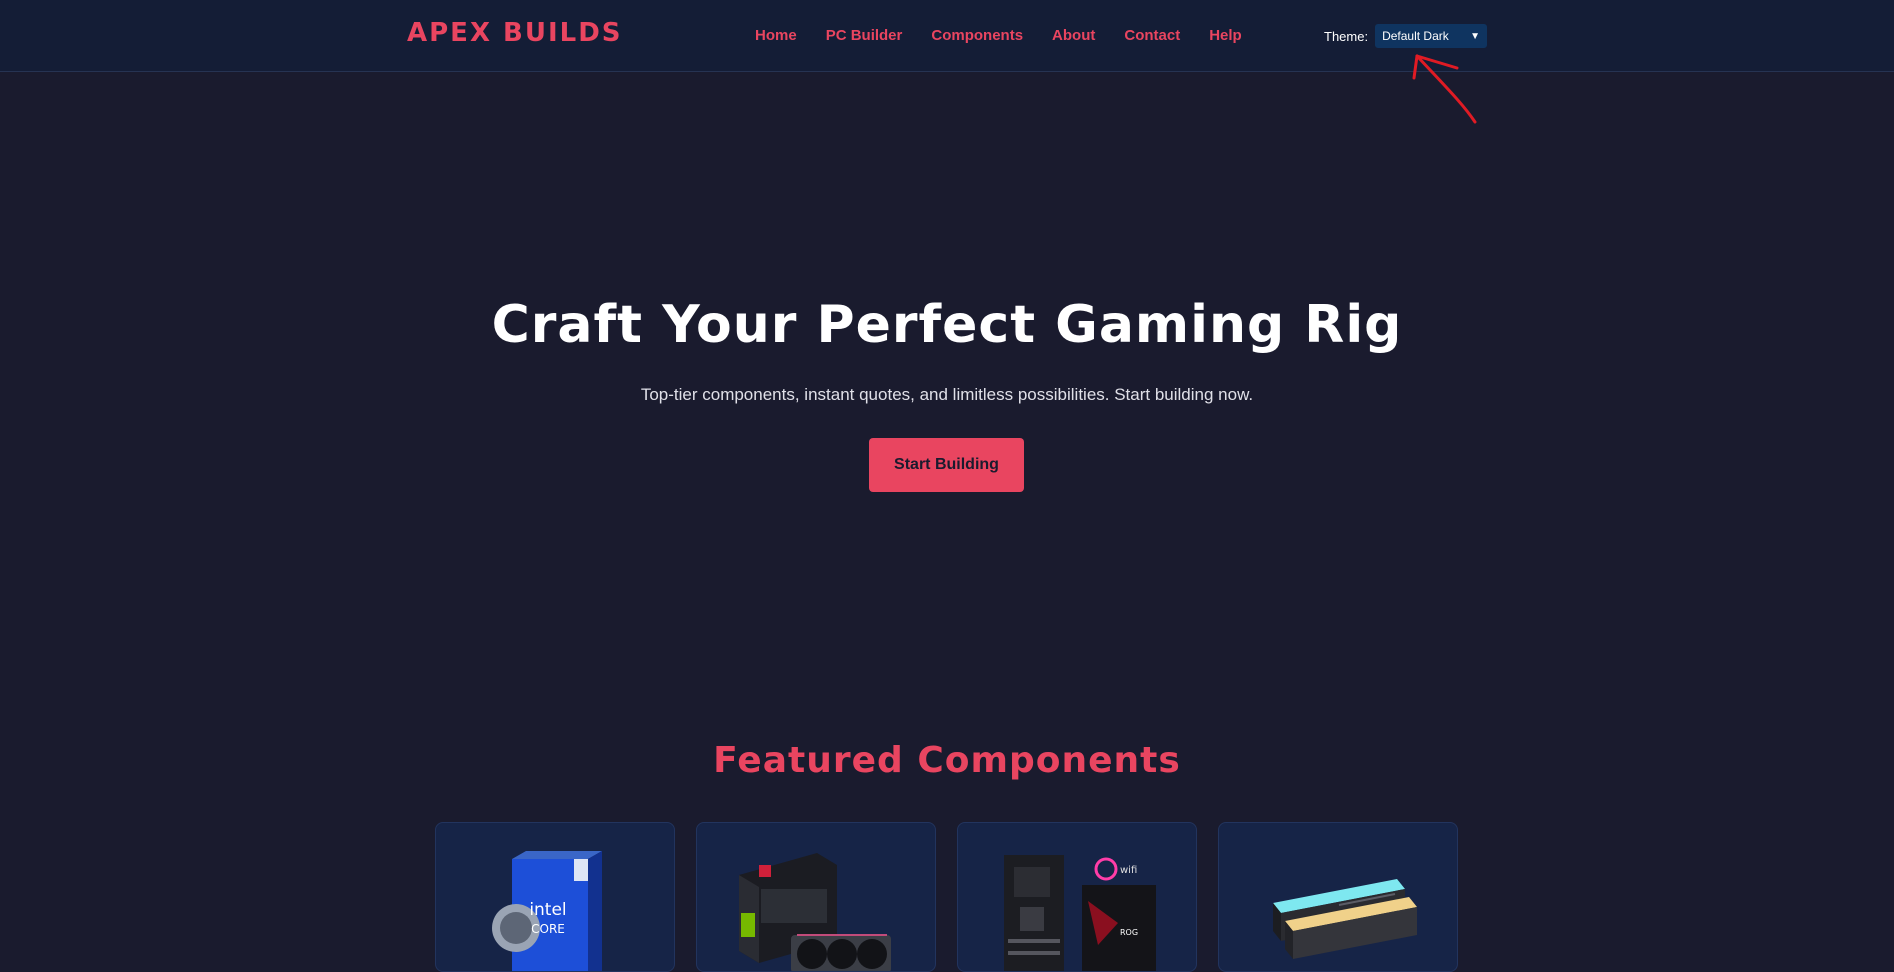 This screenshot has width=1894, height=972. I want to click on cpu-box-icon: intel CORE, so click(547, 911).